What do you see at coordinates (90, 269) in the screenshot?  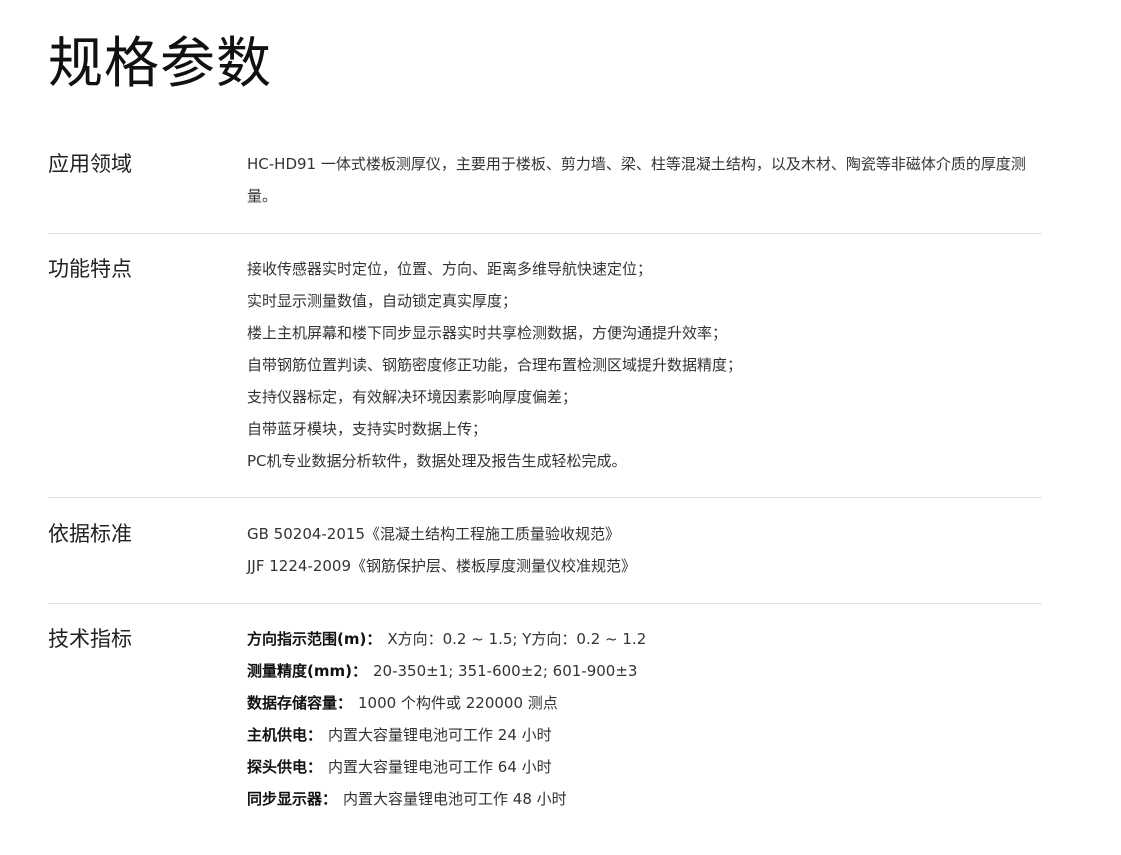 I see `section-label-features: 功能特点` at bounding box center [90, 269].